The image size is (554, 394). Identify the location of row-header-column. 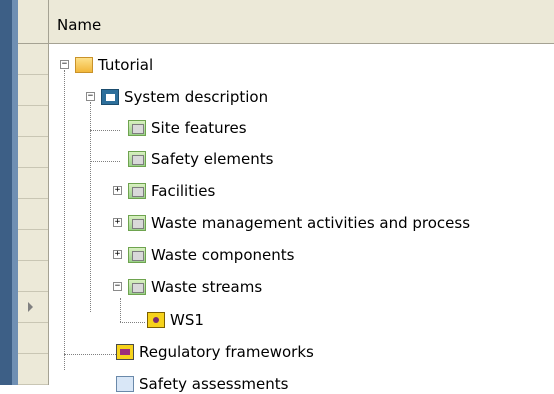
(33, 192).